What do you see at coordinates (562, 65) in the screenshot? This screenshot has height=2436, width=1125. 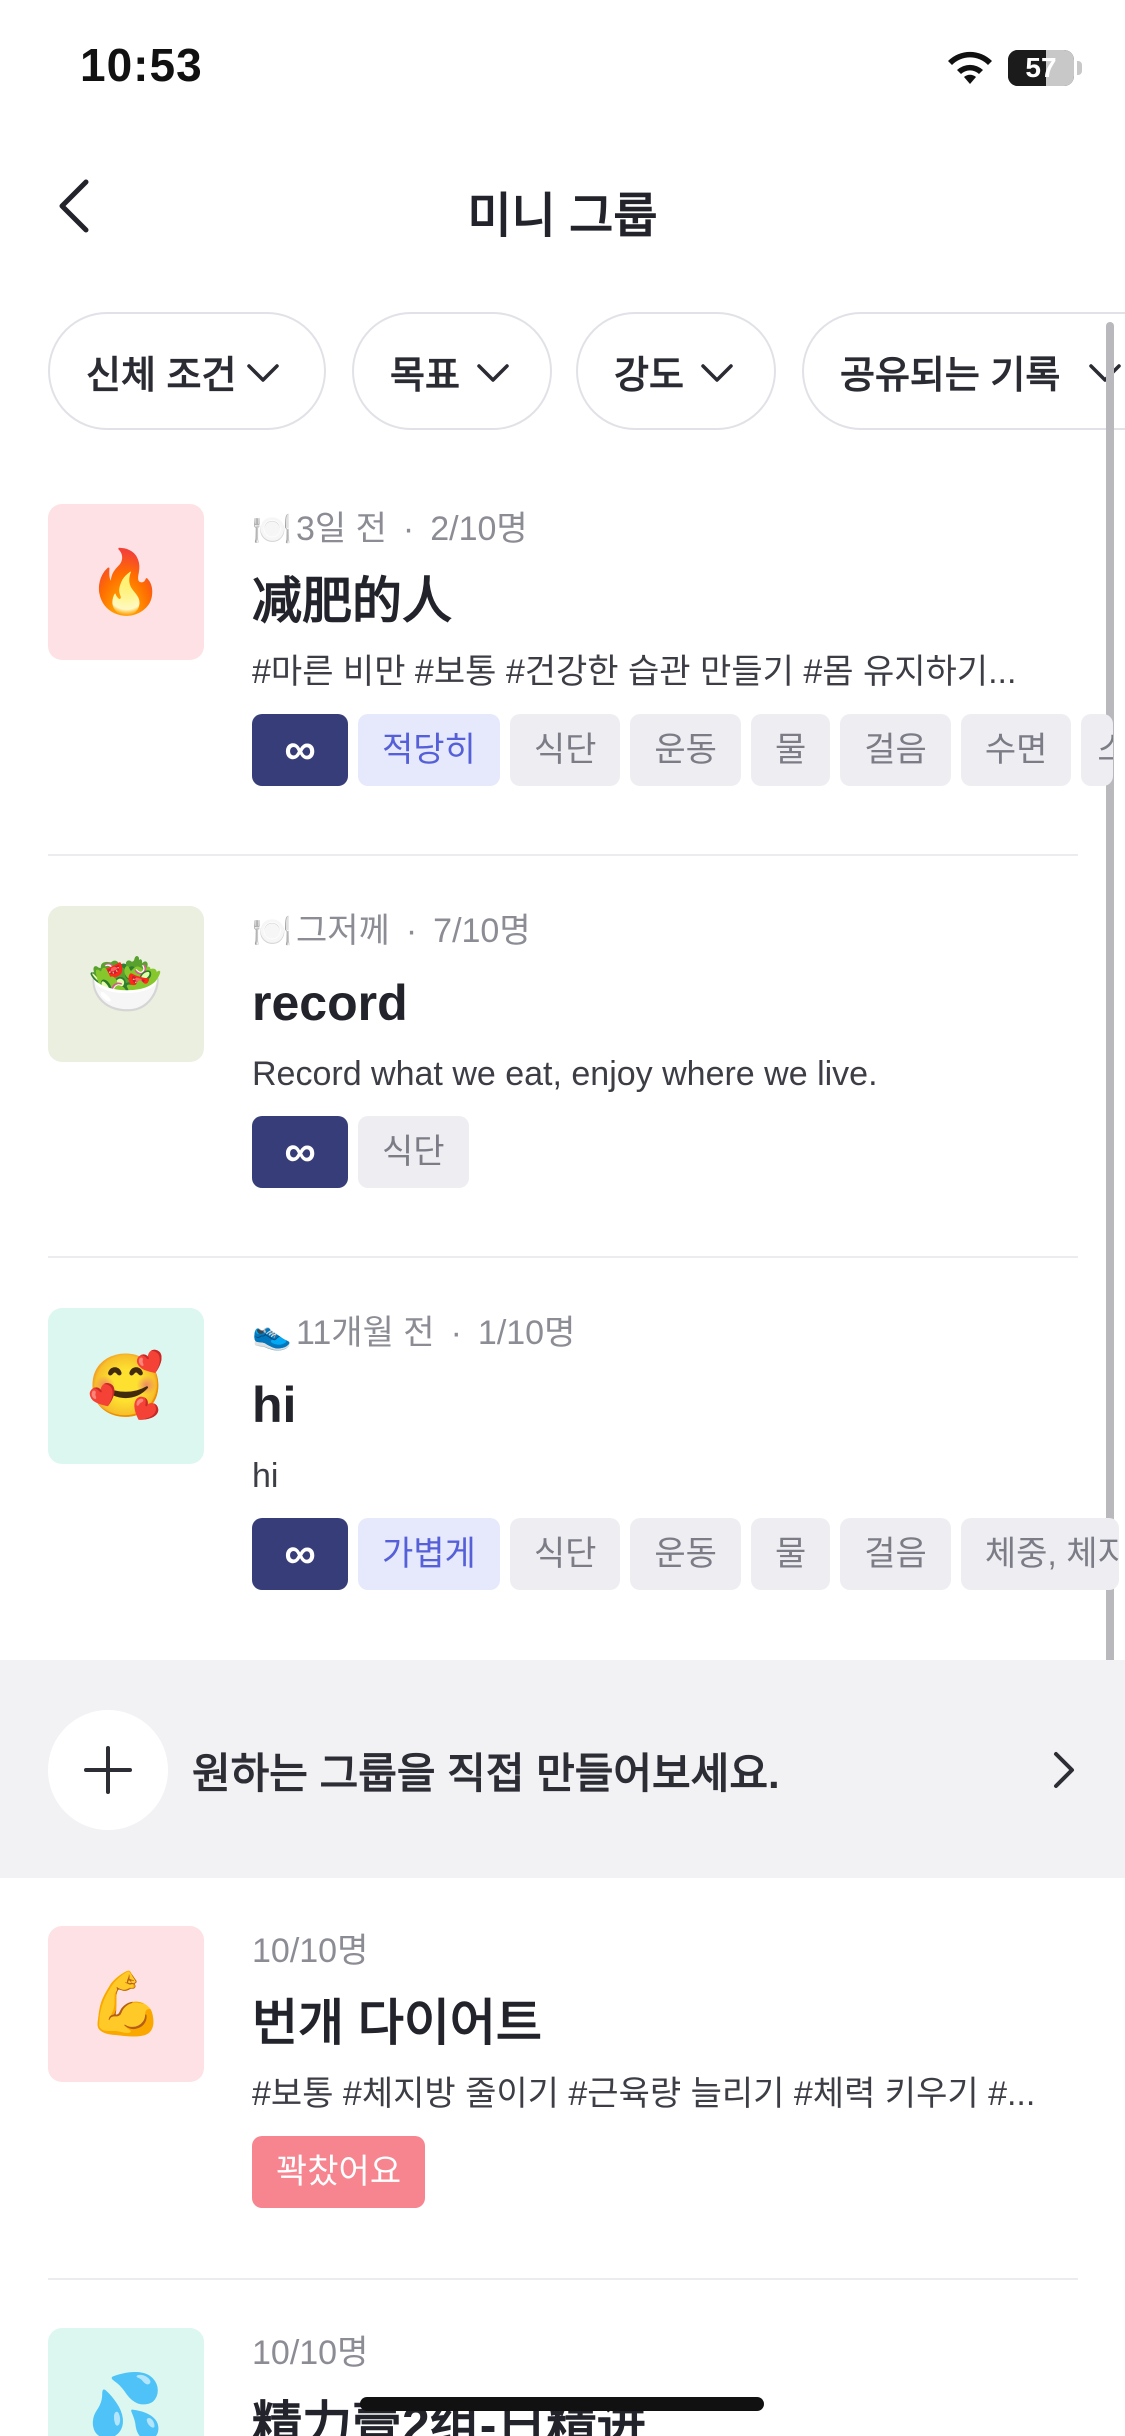 I see `status-bar: 10:53 57` at bounding box center [562, 65].